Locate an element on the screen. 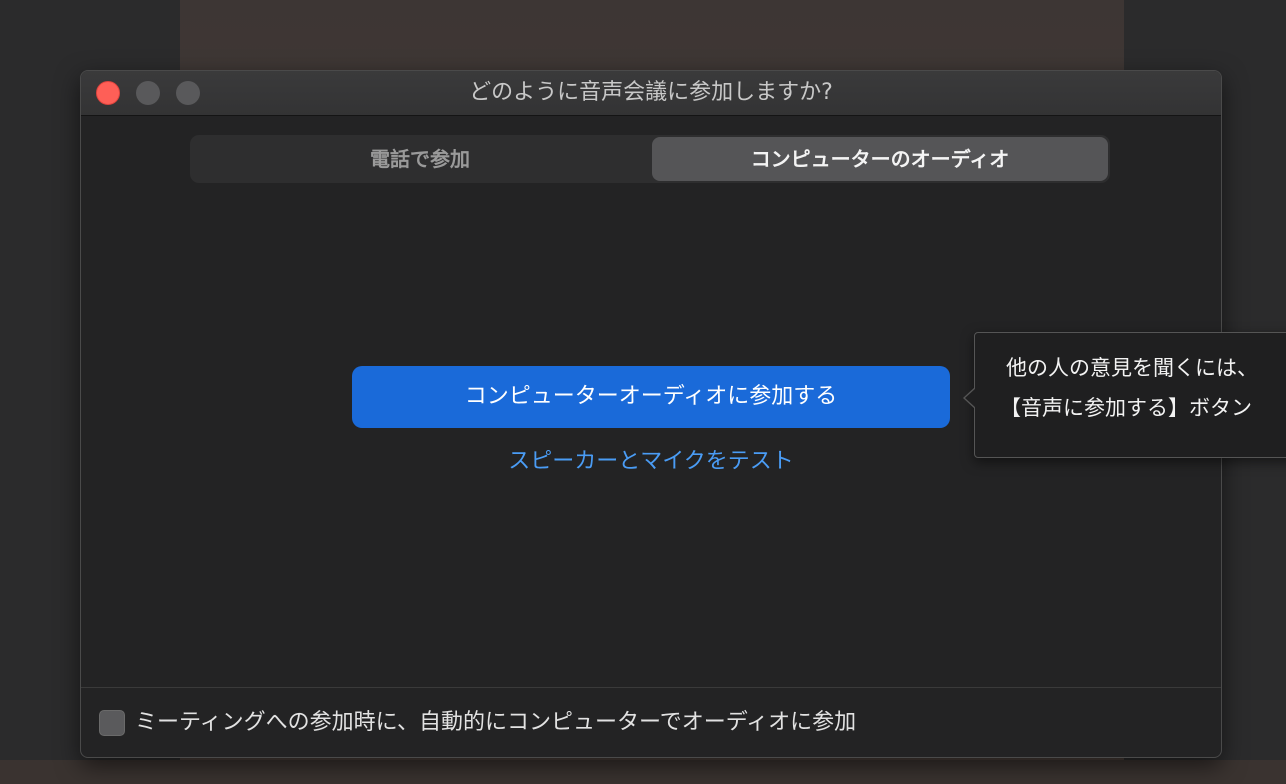  tooltip-text-line-1: 他の人の意見を聞くには、 is located at coordinates (1132, 368).